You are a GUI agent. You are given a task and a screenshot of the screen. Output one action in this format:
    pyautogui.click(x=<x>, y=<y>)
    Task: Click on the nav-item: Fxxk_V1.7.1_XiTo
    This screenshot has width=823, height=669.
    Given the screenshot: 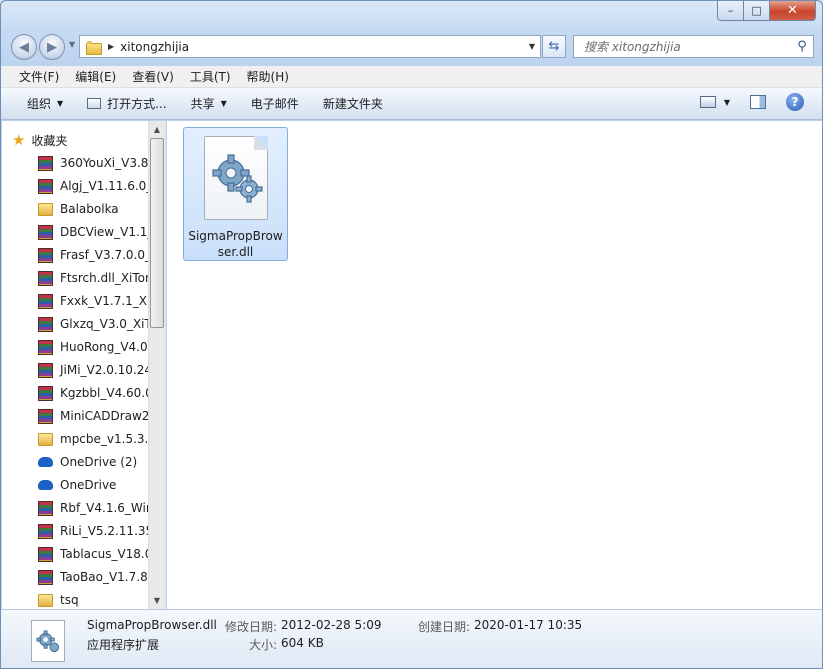 What is the action you would take?
    pyautogui.click(x=93, y=301)
    